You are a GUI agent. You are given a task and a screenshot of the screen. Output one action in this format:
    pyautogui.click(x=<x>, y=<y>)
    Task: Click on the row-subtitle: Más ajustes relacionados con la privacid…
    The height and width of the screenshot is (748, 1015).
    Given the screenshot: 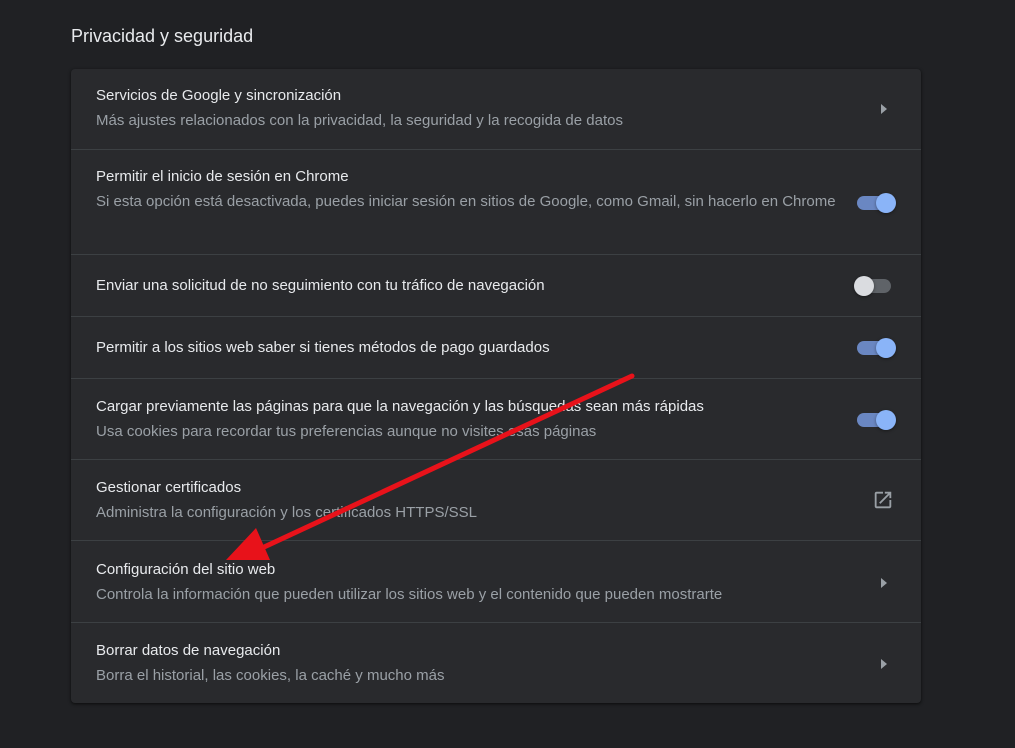 What is the action you would take?
    pyautogui.click(x=359, y=120)
    